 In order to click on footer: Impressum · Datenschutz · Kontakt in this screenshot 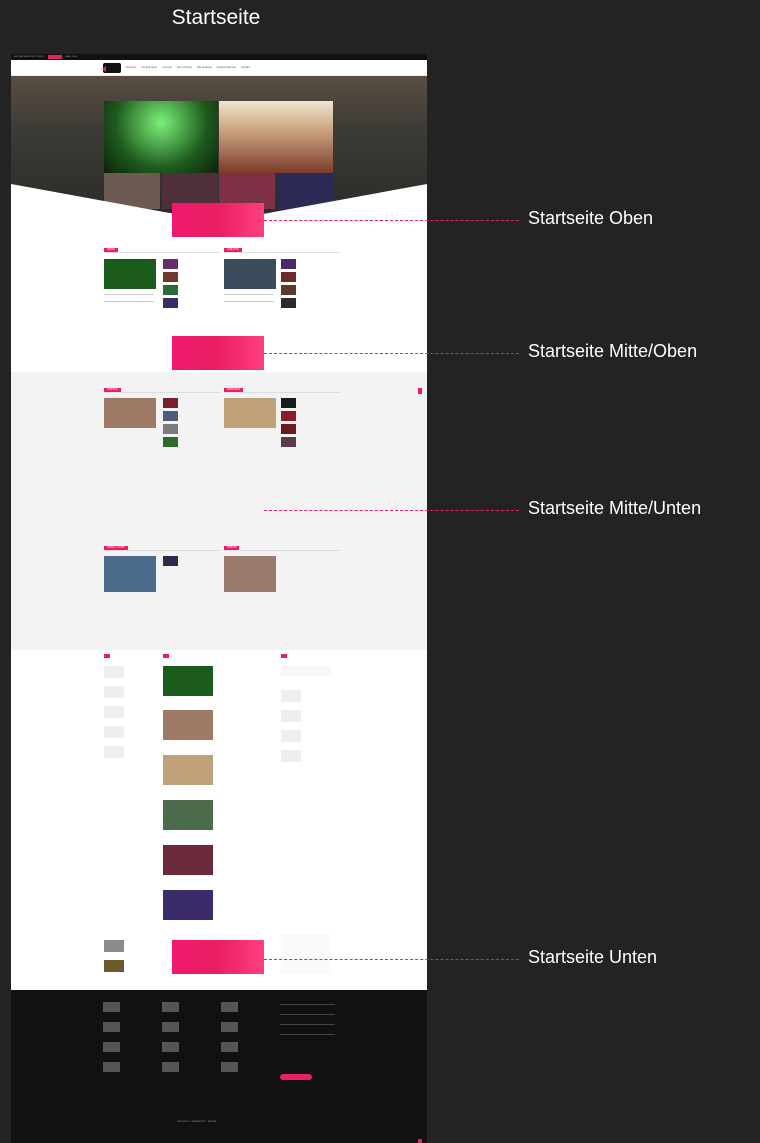, I will do `click(219, 1066)`.